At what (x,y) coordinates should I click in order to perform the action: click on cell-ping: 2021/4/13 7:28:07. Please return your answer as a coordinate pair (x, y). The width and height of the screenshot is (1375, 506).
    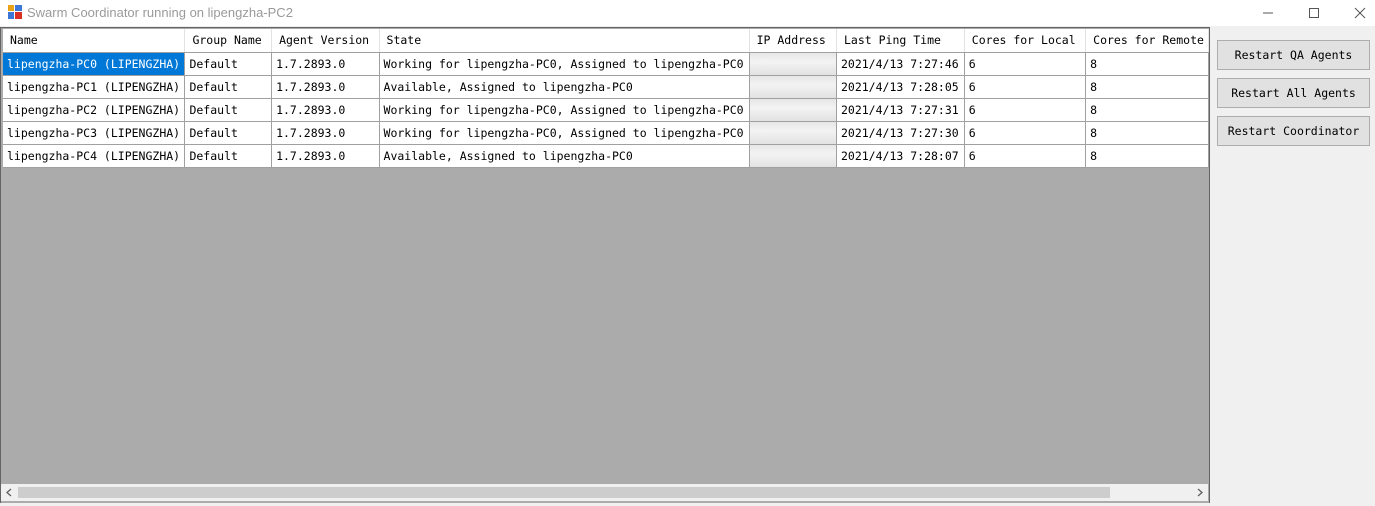
    Looking at the image, I should click on (900, 156).